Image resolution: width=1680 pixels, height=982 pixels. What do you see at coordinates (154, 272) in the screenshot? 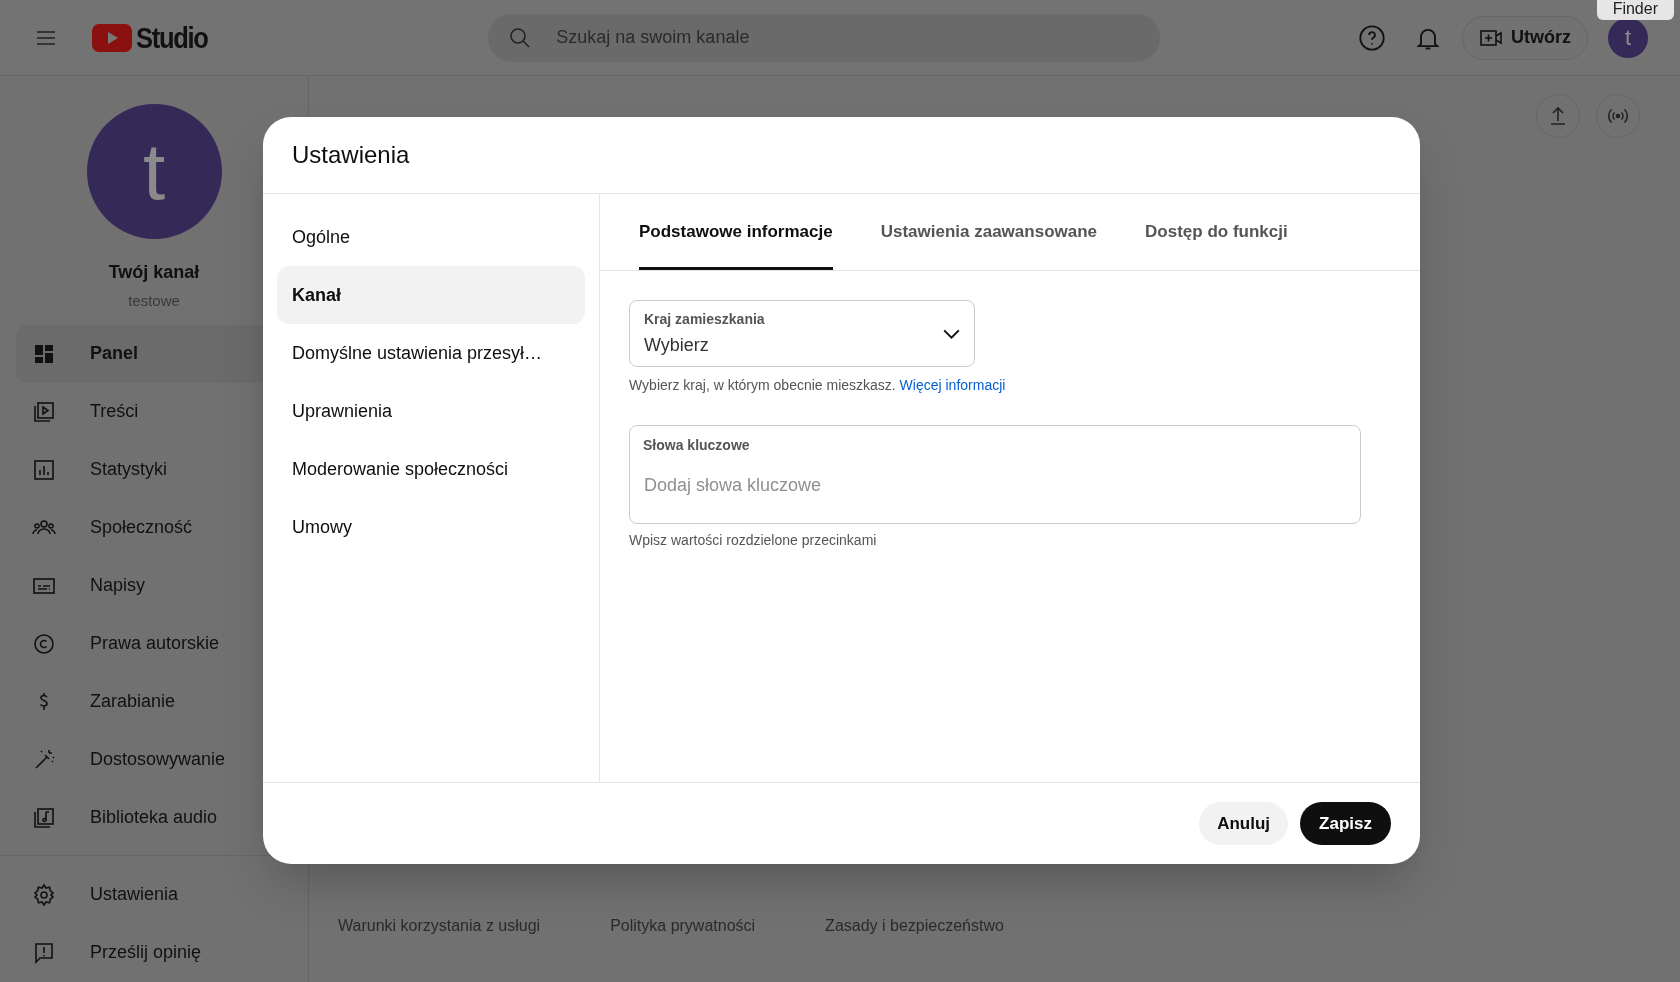
I see `channel-name: Twój kanał` at bounding box center [154, 272].